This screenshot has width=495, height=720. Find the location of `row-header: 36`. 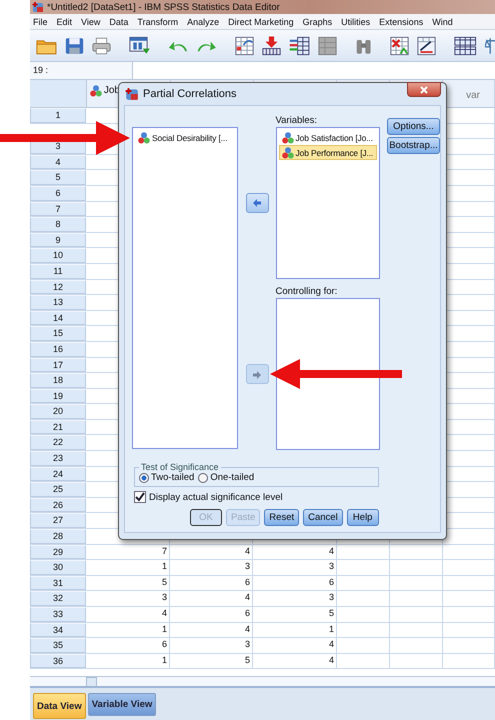

row-header: 36 is located at coordinates (58, 661).